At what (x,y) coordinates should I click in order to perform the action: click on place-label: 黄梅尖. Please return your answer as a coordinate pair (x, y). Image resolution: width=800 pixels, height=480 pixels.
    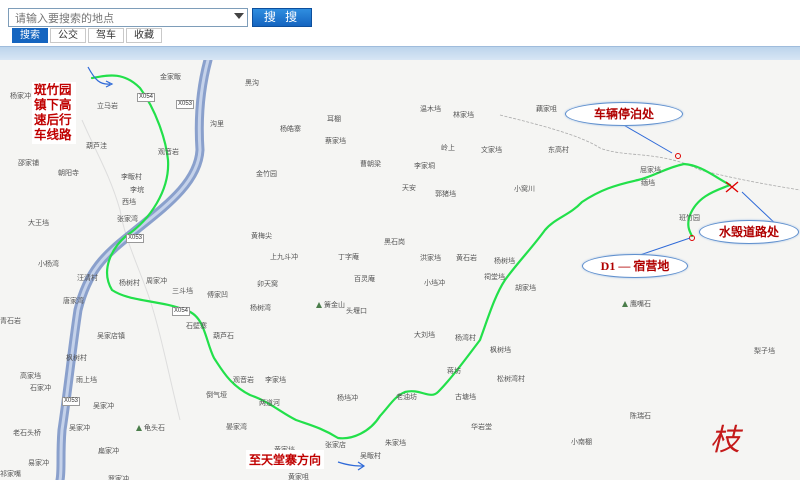
    Looking at the image, I should click on (261, 236).